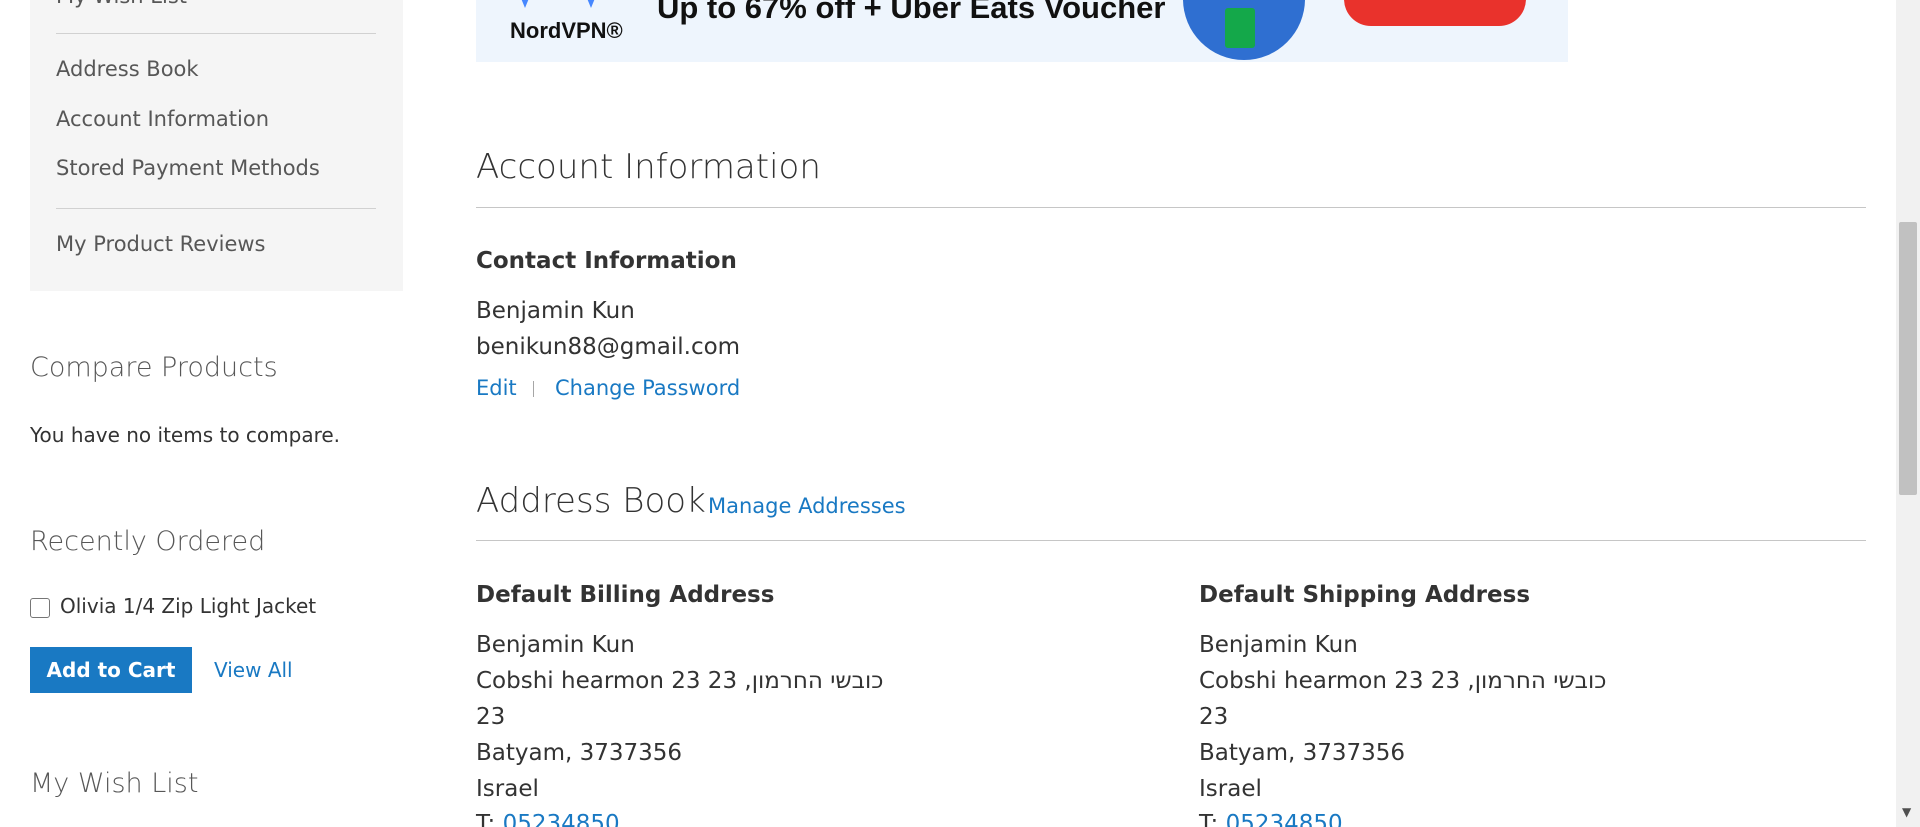 The image size is (1920, 827). Describe the element at coordinates (127, 69) in the screenshot. I see `nav-item-address-book: Address Book` at that location.